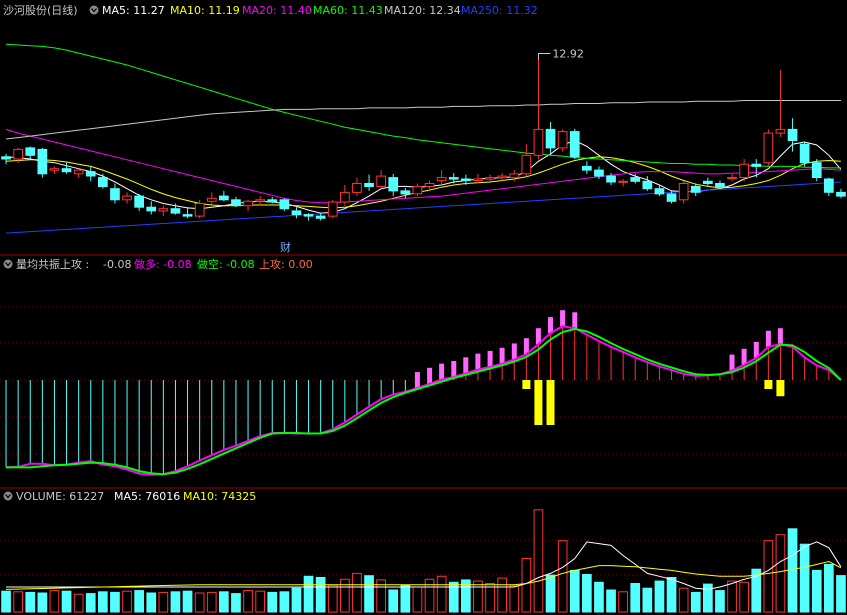 The width and height of the screenshot is (847, 615). What do you see at coordinates (285, 247) in the screenshot?
I see `finance-event-marker: 财` at bounding box center [285, 247].